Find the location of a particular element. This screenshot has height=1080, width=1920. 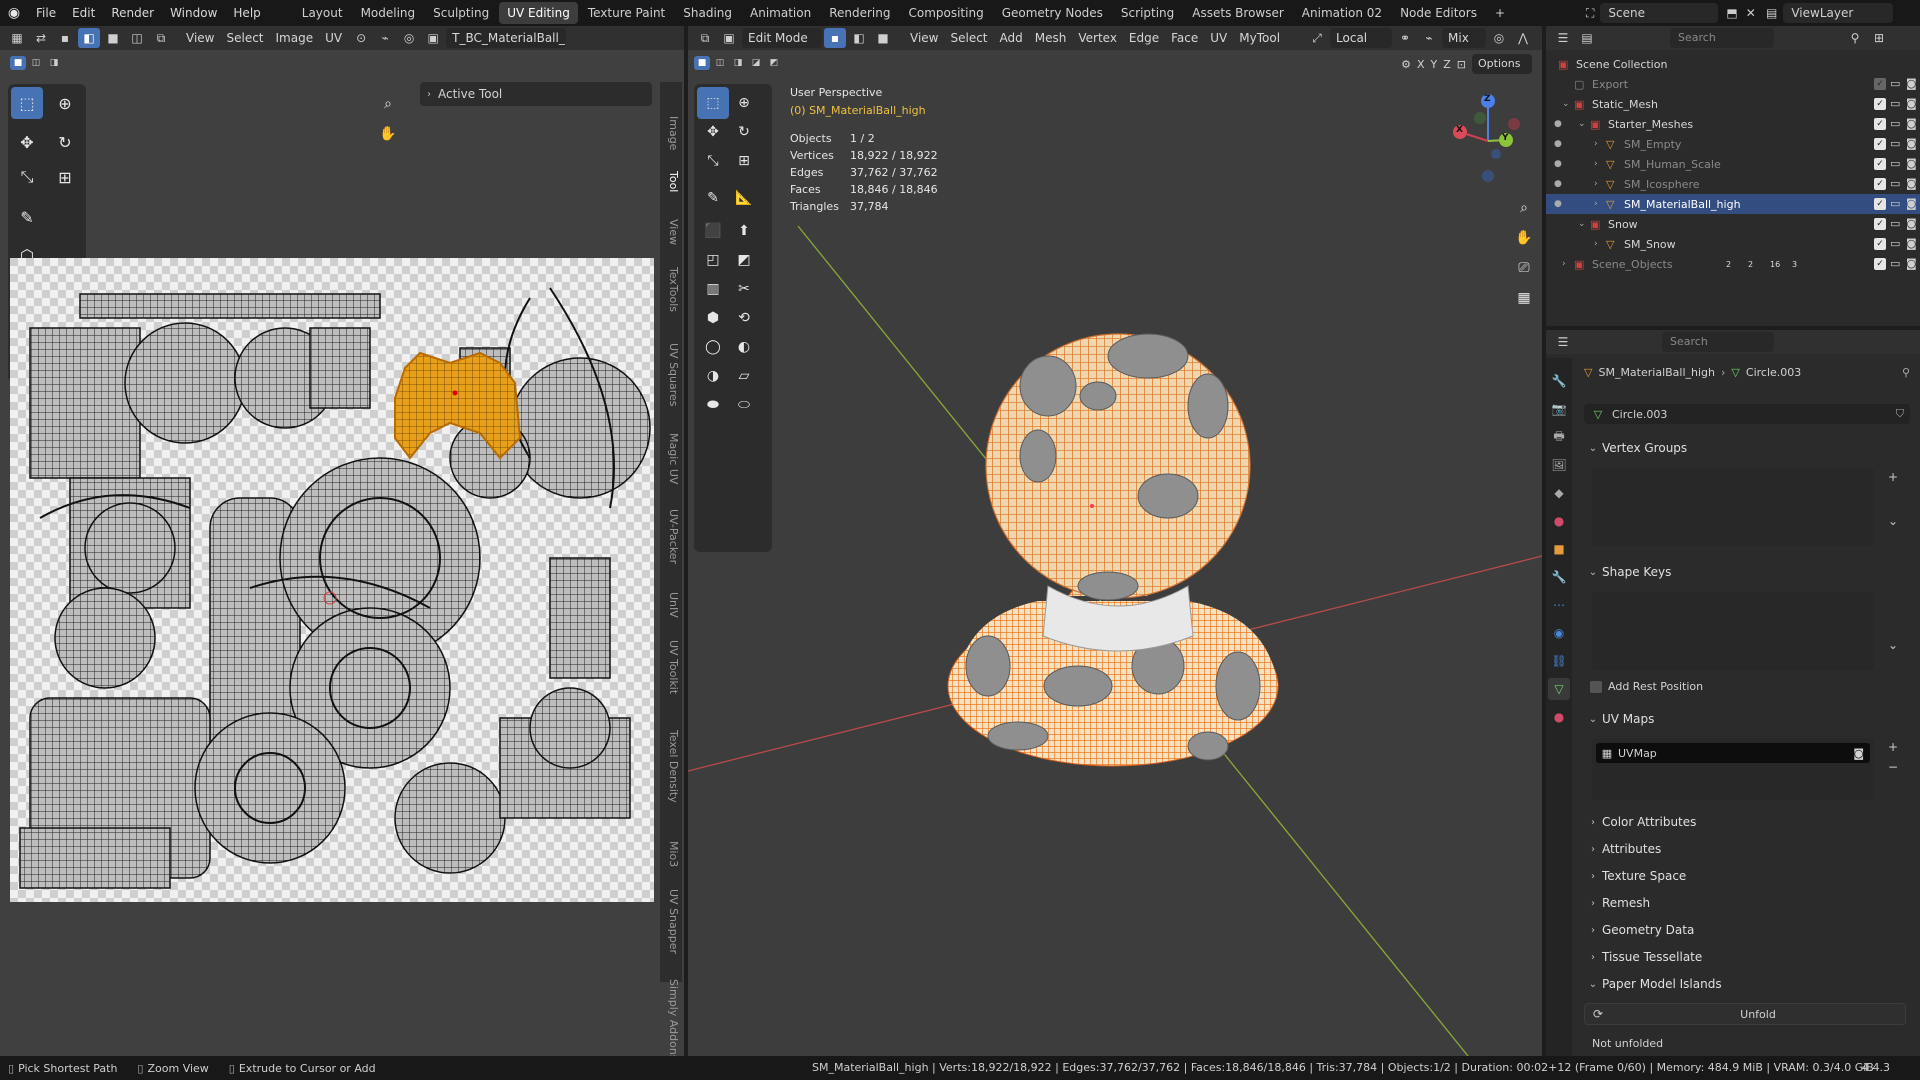

sidebar-tab-image: Image is located at coordinates (673, 133).